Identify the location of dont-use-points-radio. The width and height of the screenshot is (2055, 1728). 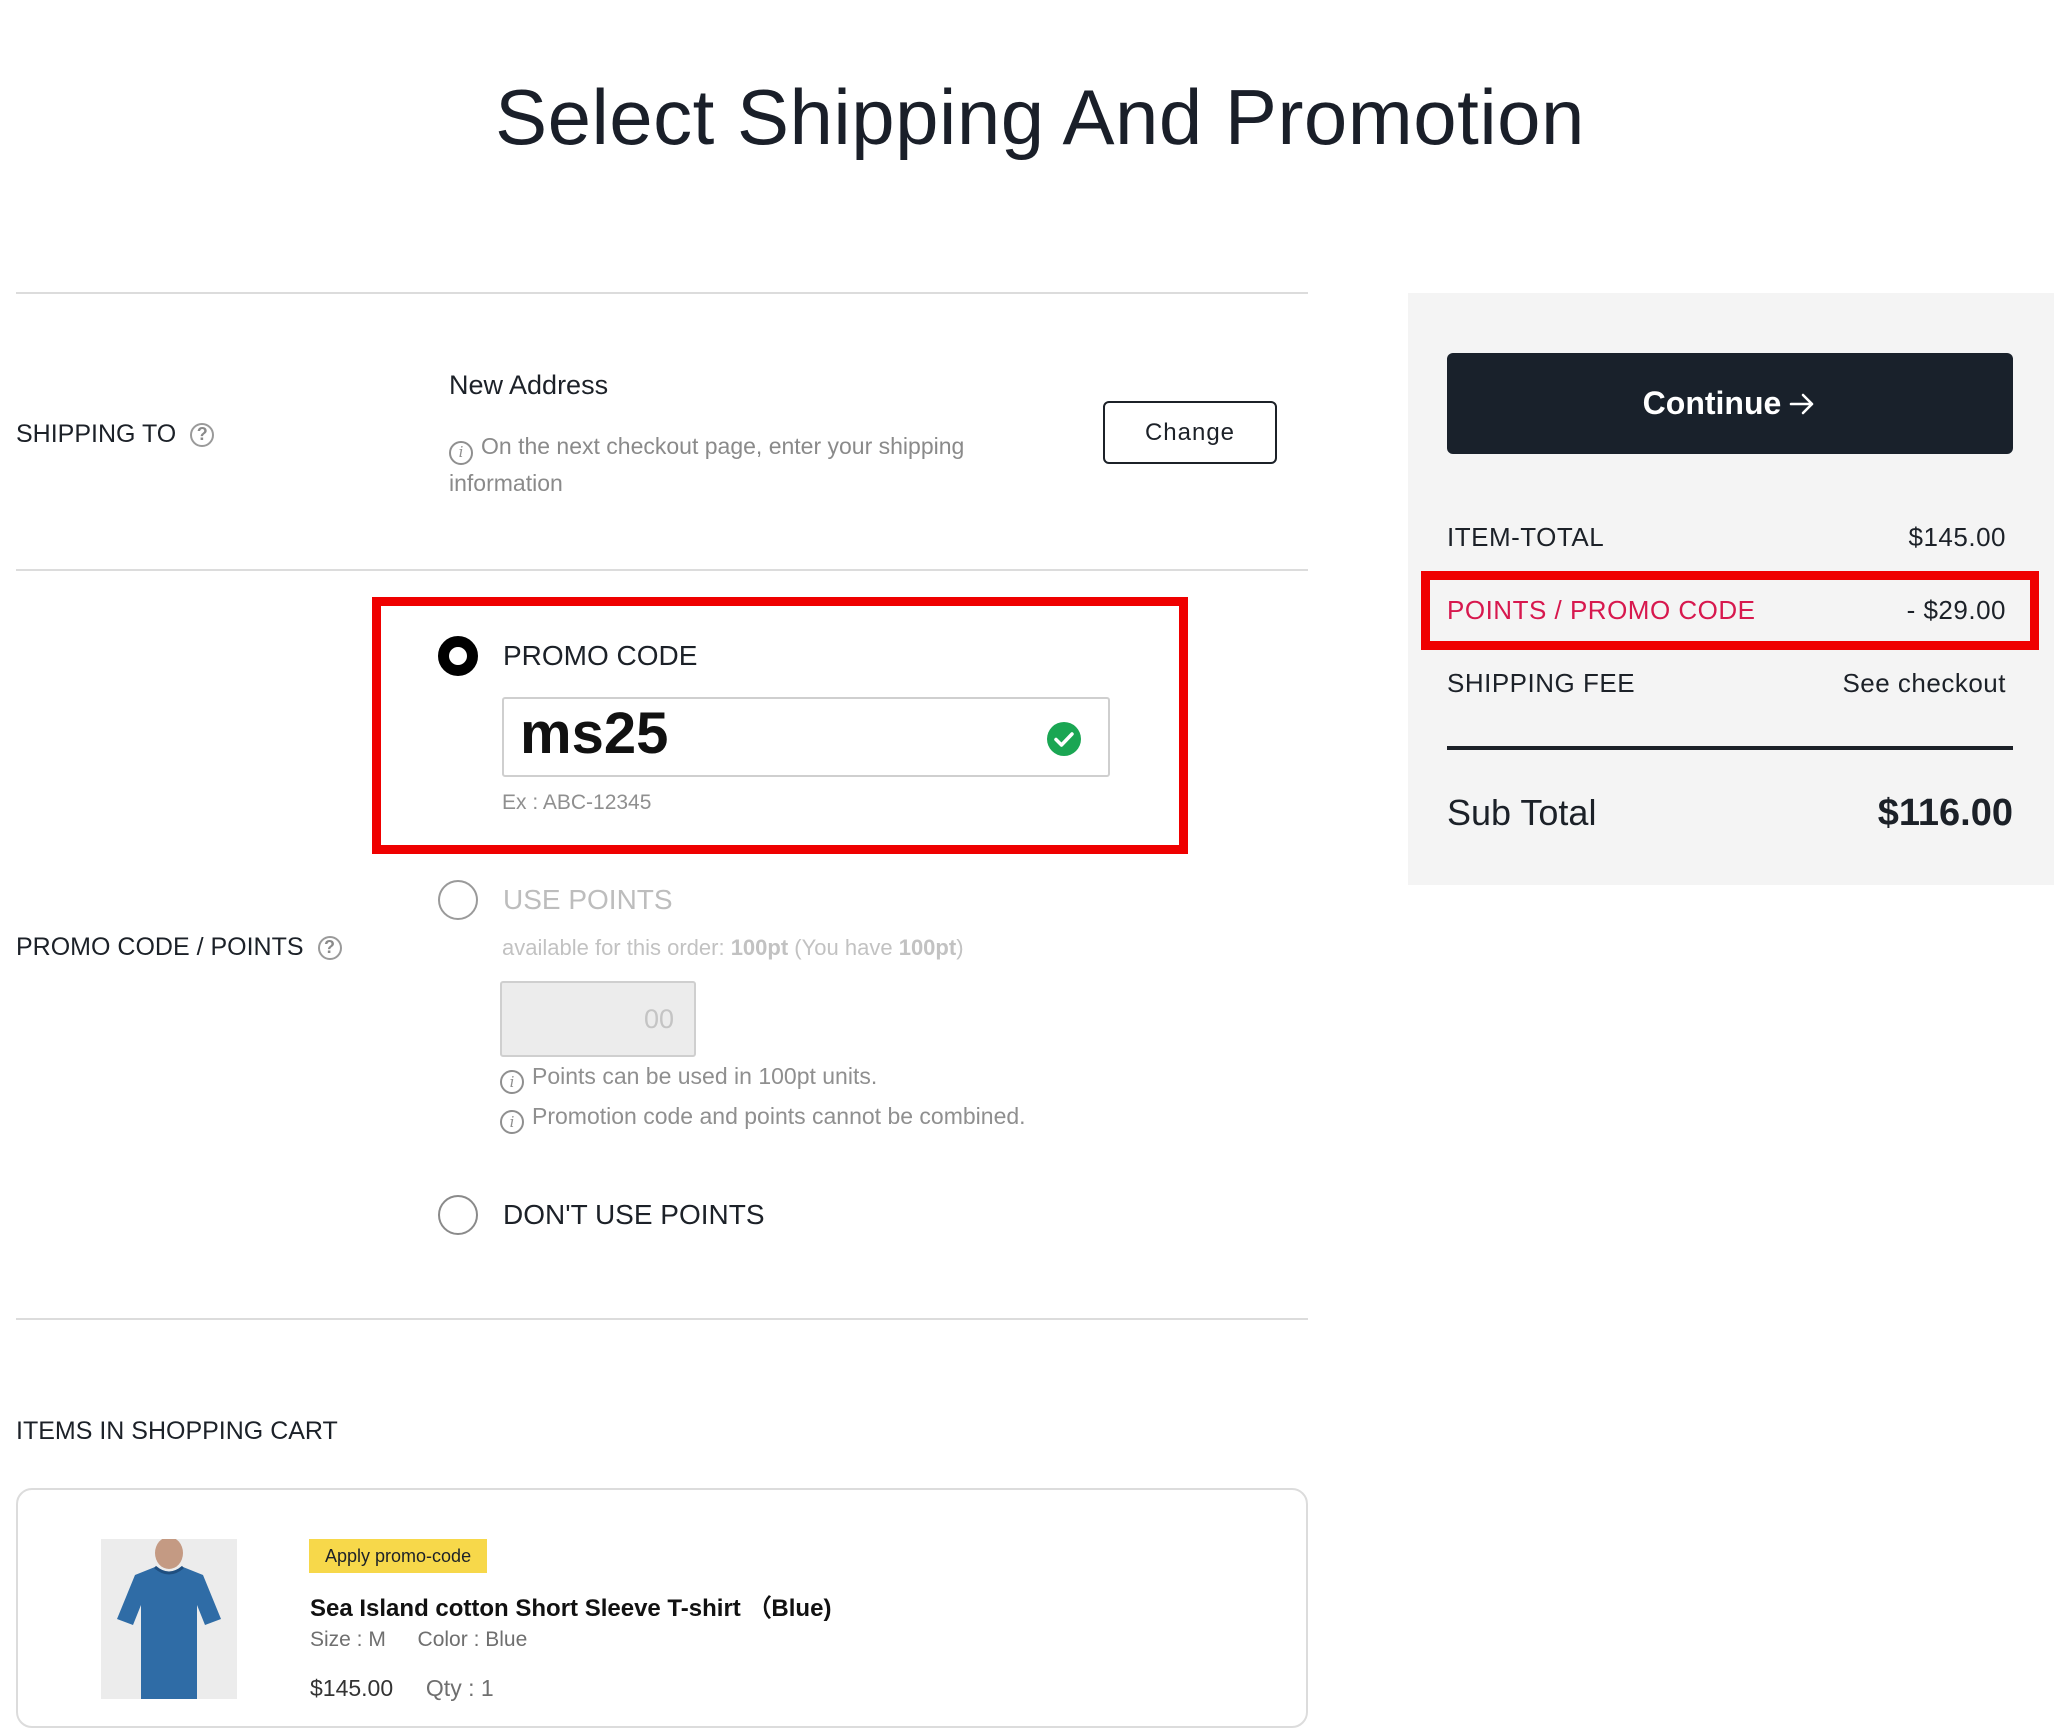
(458, 1215).